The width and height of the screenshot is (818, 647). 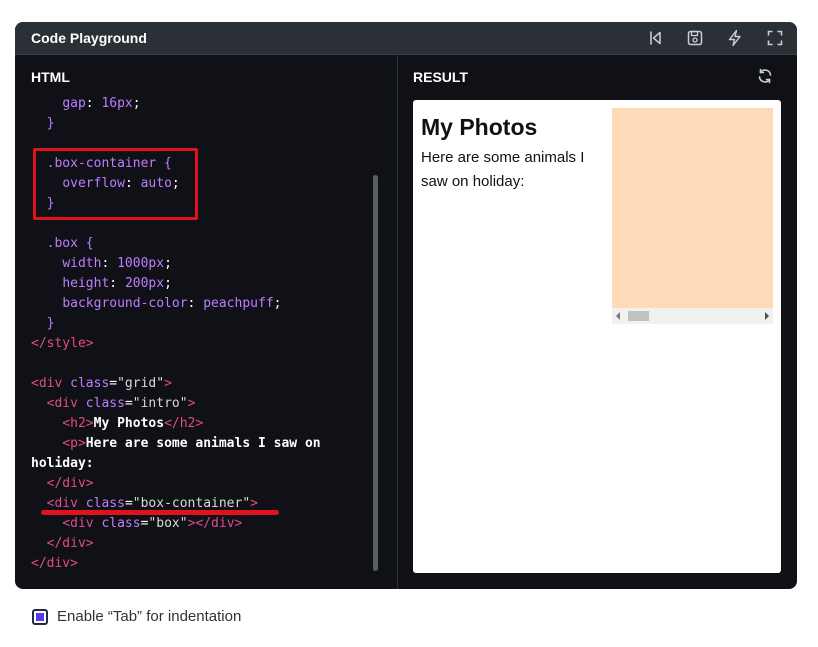 I want to click on annotation-box, so click(x=115, y=184).